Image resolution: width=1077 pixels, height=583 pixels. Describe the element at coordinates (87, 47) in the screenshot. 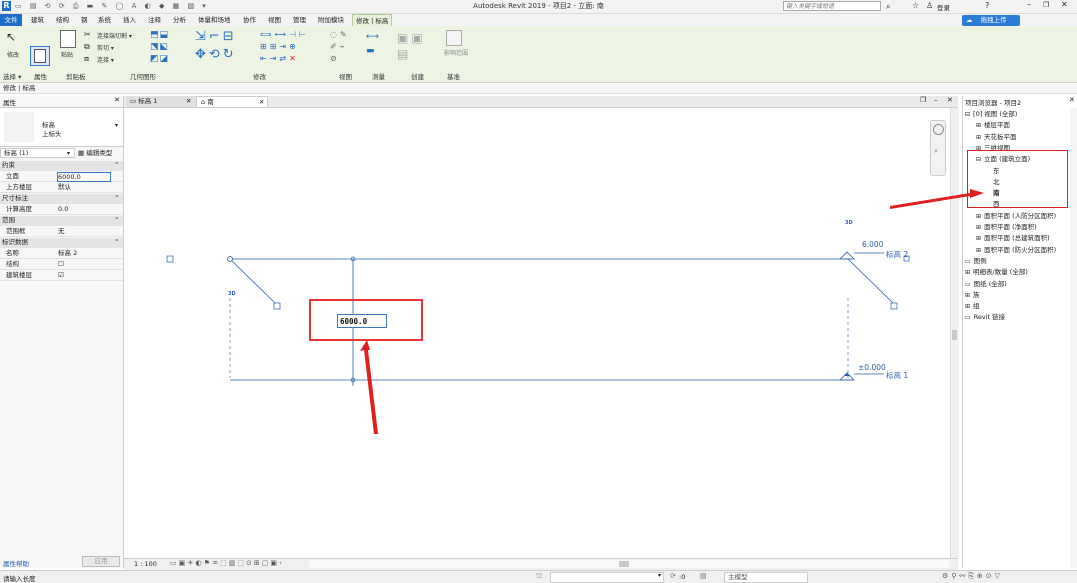

I see `cut-icon: ⧉` at that location.